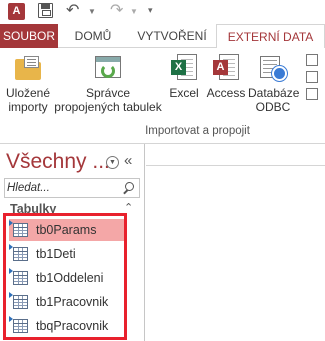 The width and height of the screenshot is (325, 341). Describe the element at coordinates (93, 36) in the screenshot. I see `tab-home: DOMŮ` at that location.